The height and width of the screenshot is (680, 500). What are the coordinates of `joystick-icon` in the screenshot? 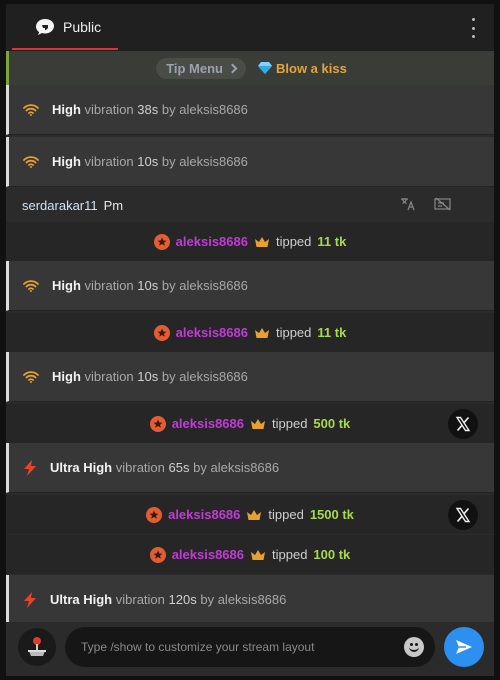 It's located at (37, 646).